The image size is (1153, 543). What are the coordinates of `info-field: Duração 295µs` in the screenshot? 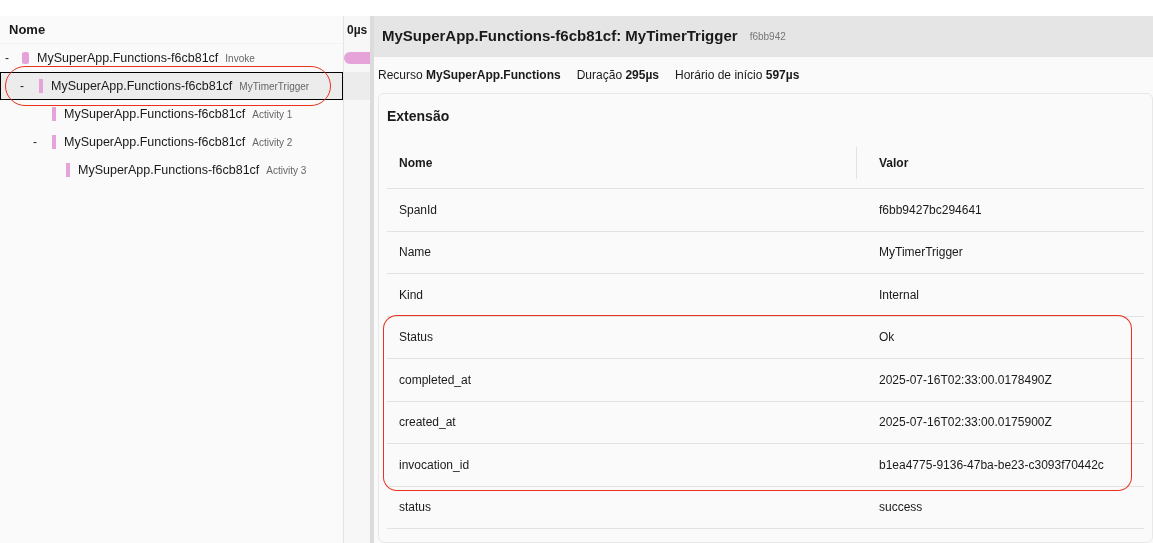 It's located at (617, 75).